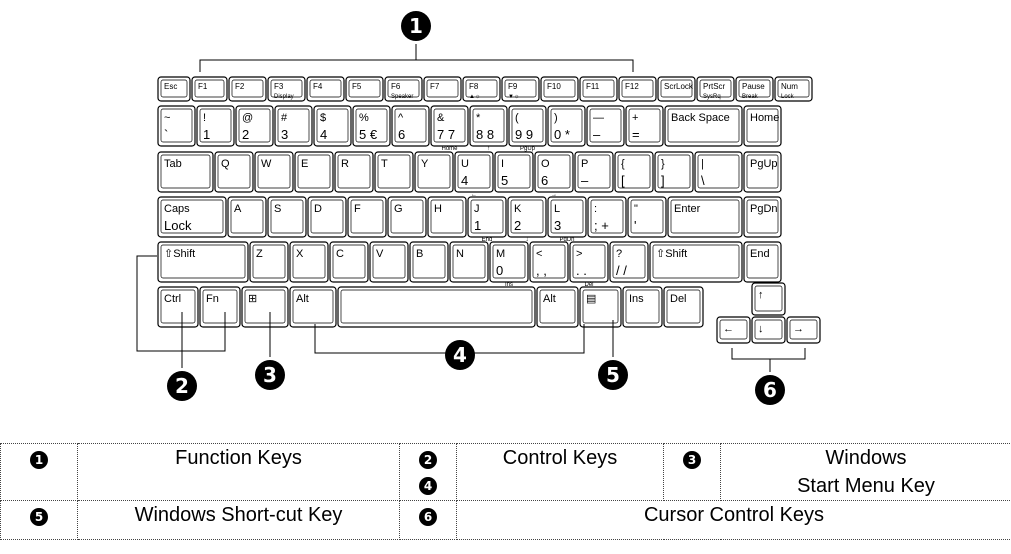  I want to click on legend-cursor-control-keys: Cursor Control Keys, so click(733, 520).